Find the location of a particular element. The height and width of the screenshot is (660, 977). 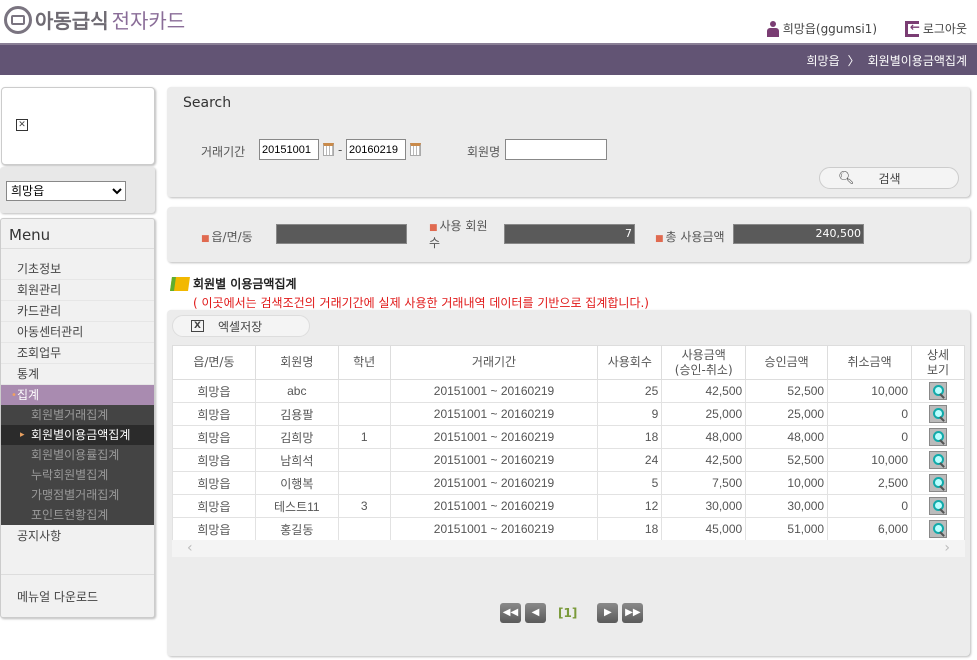

column-header: 학년 is located at coordinates (364, 362).